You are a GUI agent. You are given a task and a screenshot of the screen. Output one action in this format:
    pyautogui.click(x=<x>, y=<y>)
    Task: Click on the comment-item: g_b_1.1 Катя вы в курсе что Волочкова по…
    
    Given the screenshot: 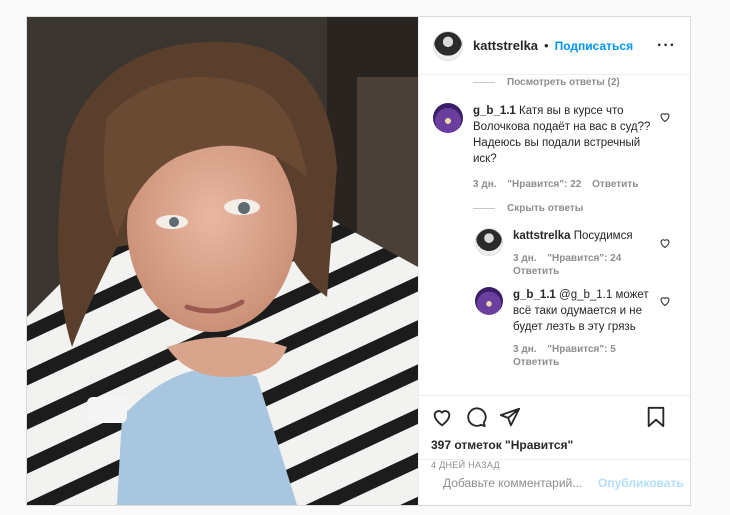 What is the action you would take?
    pyautogui.click(x=548, y=148)
    